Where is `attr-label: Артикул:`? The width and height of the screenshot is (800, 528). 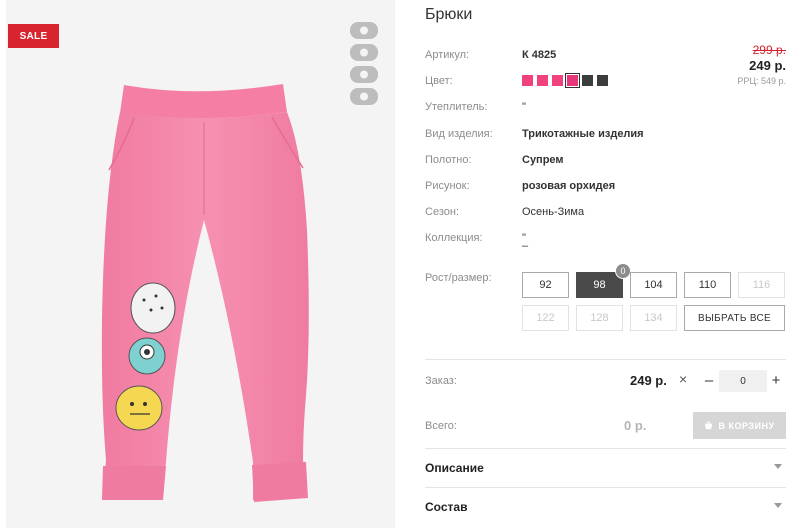
attr-label: Артикул: is located at coordinates (447, 55).